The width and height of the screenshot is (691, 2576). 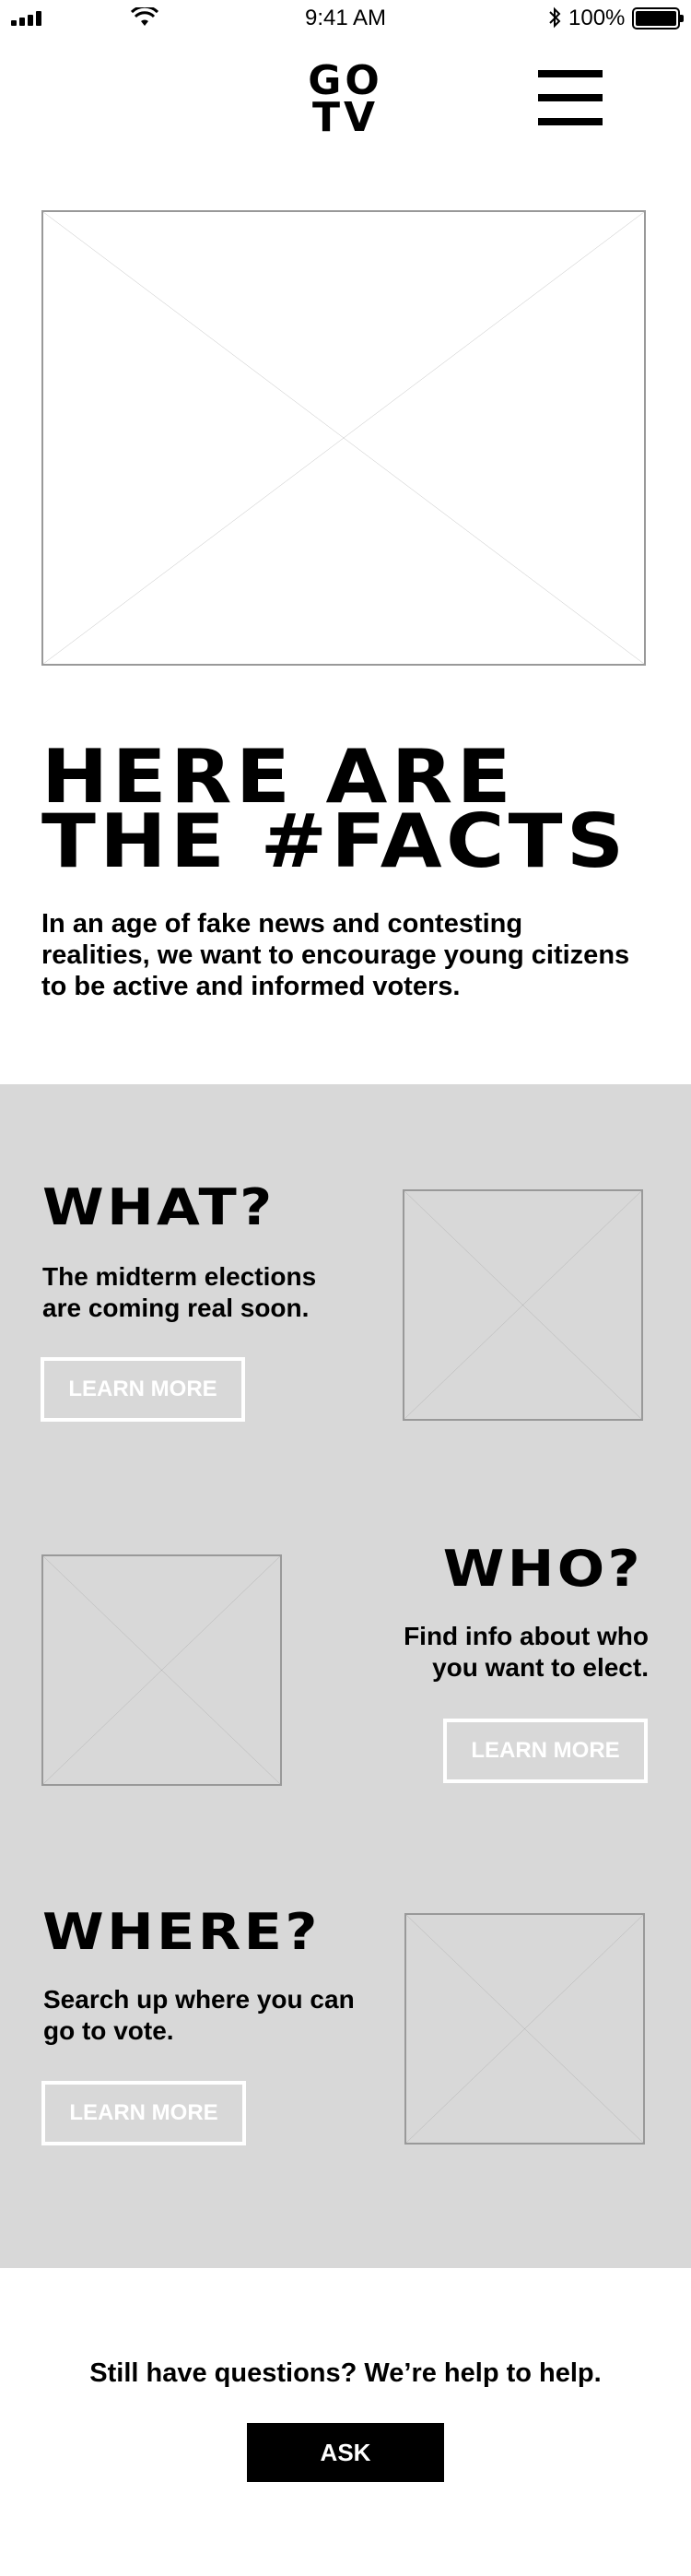 What do you see at coordinates (345, 2452) in the screenshot?
I see `ask-button: ASK` at bounding box center [345, 2452].